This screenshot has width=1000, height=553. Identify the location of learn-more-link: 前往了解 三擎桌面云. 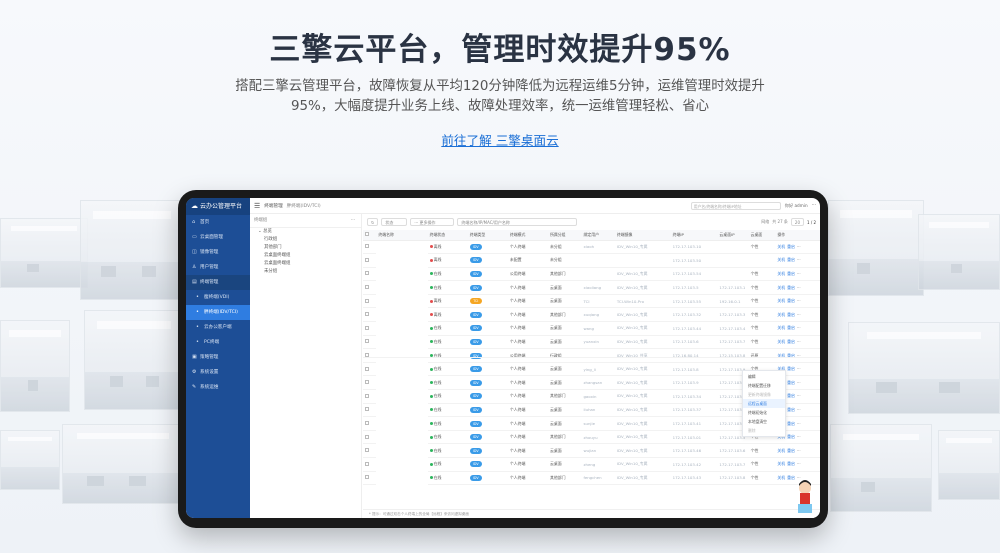
(500, 139).